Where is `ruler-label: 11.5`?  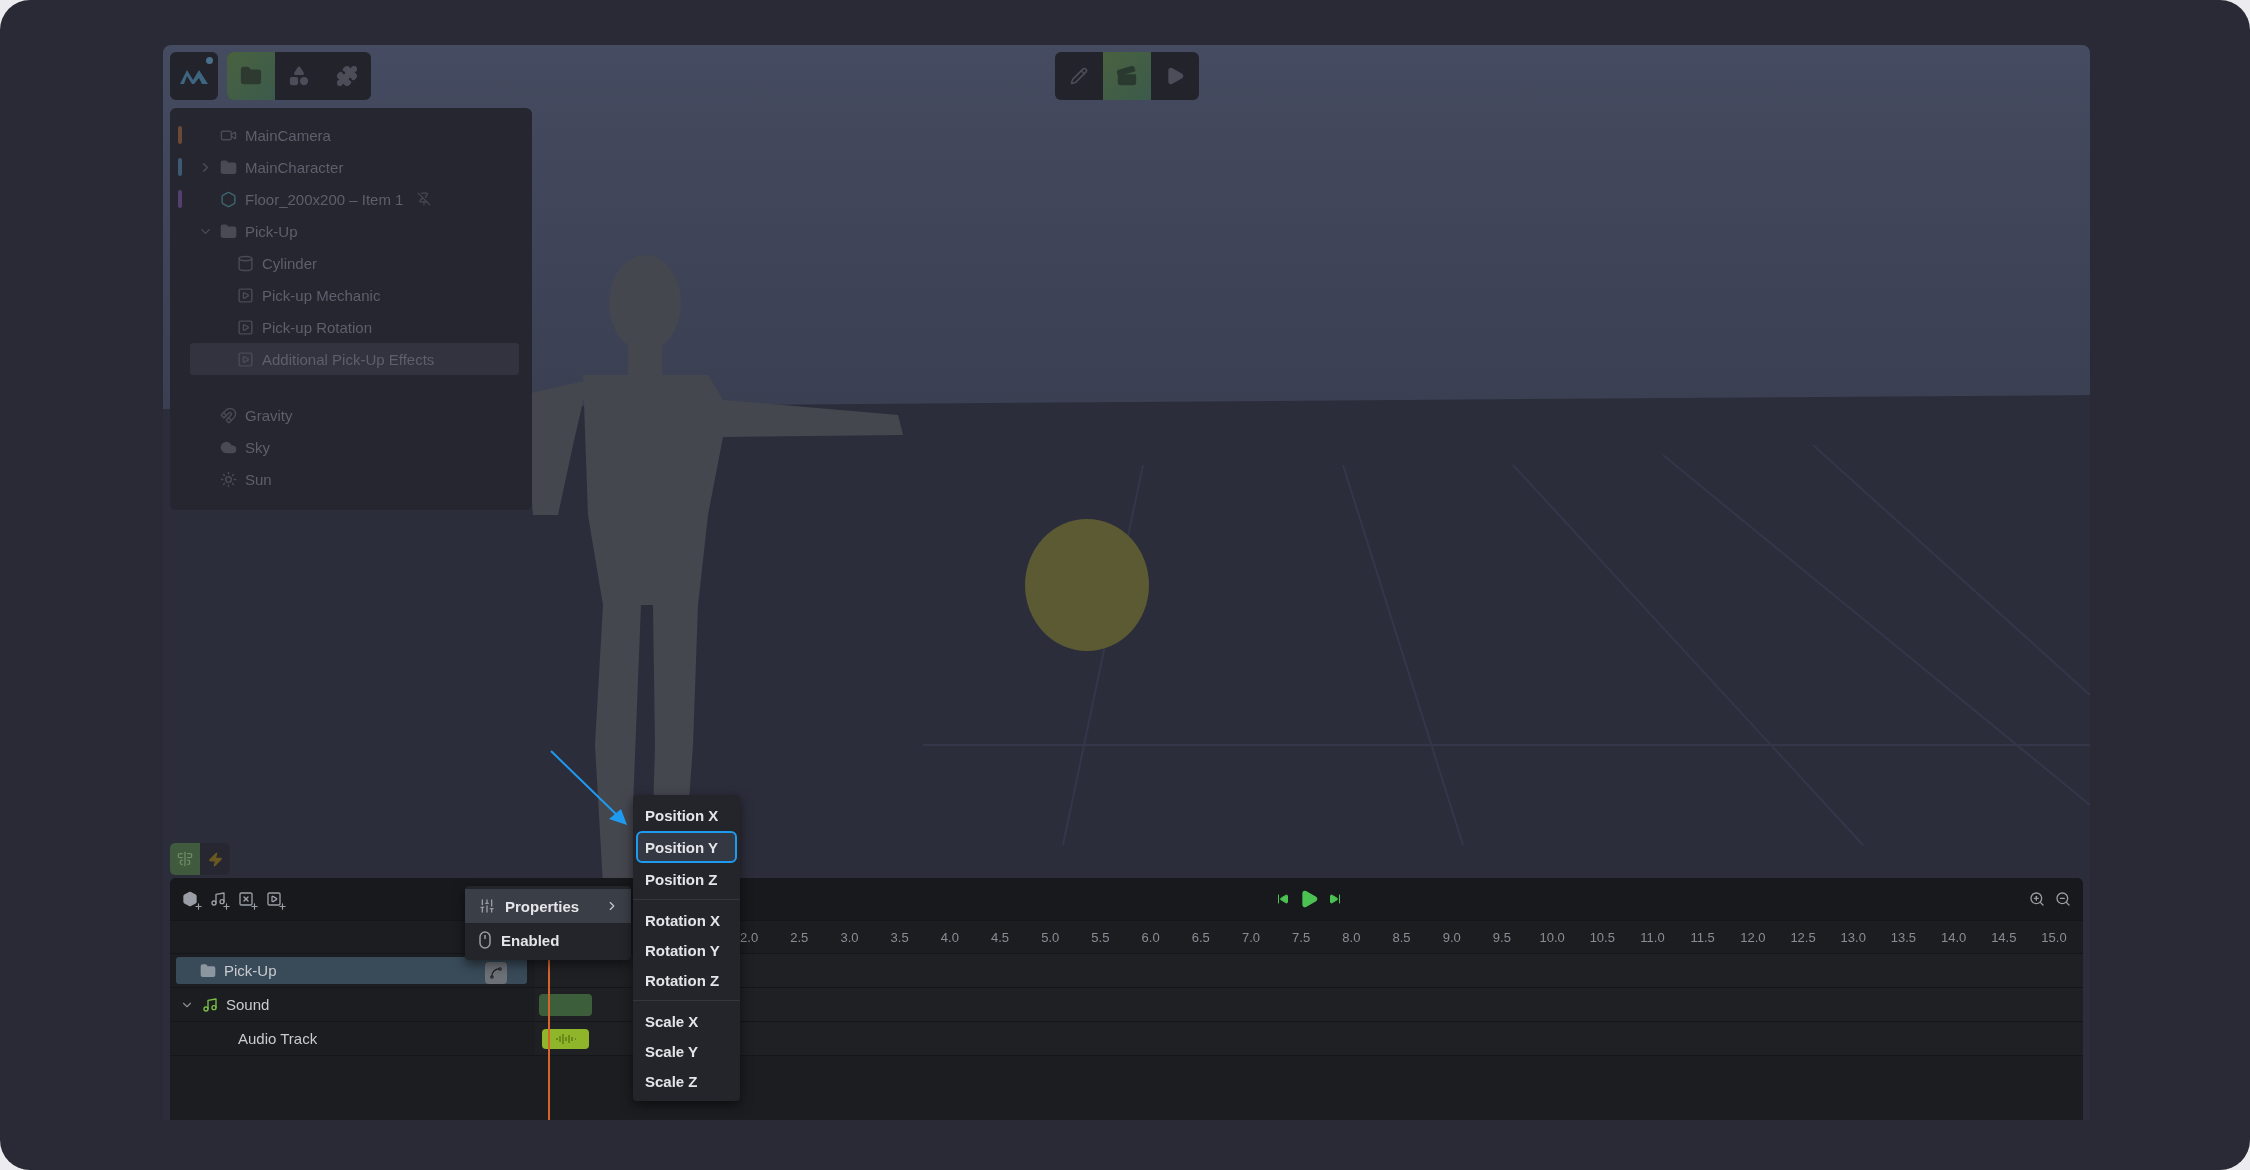
ruler-label: 11.5 is located at coordinates (1702, 937).